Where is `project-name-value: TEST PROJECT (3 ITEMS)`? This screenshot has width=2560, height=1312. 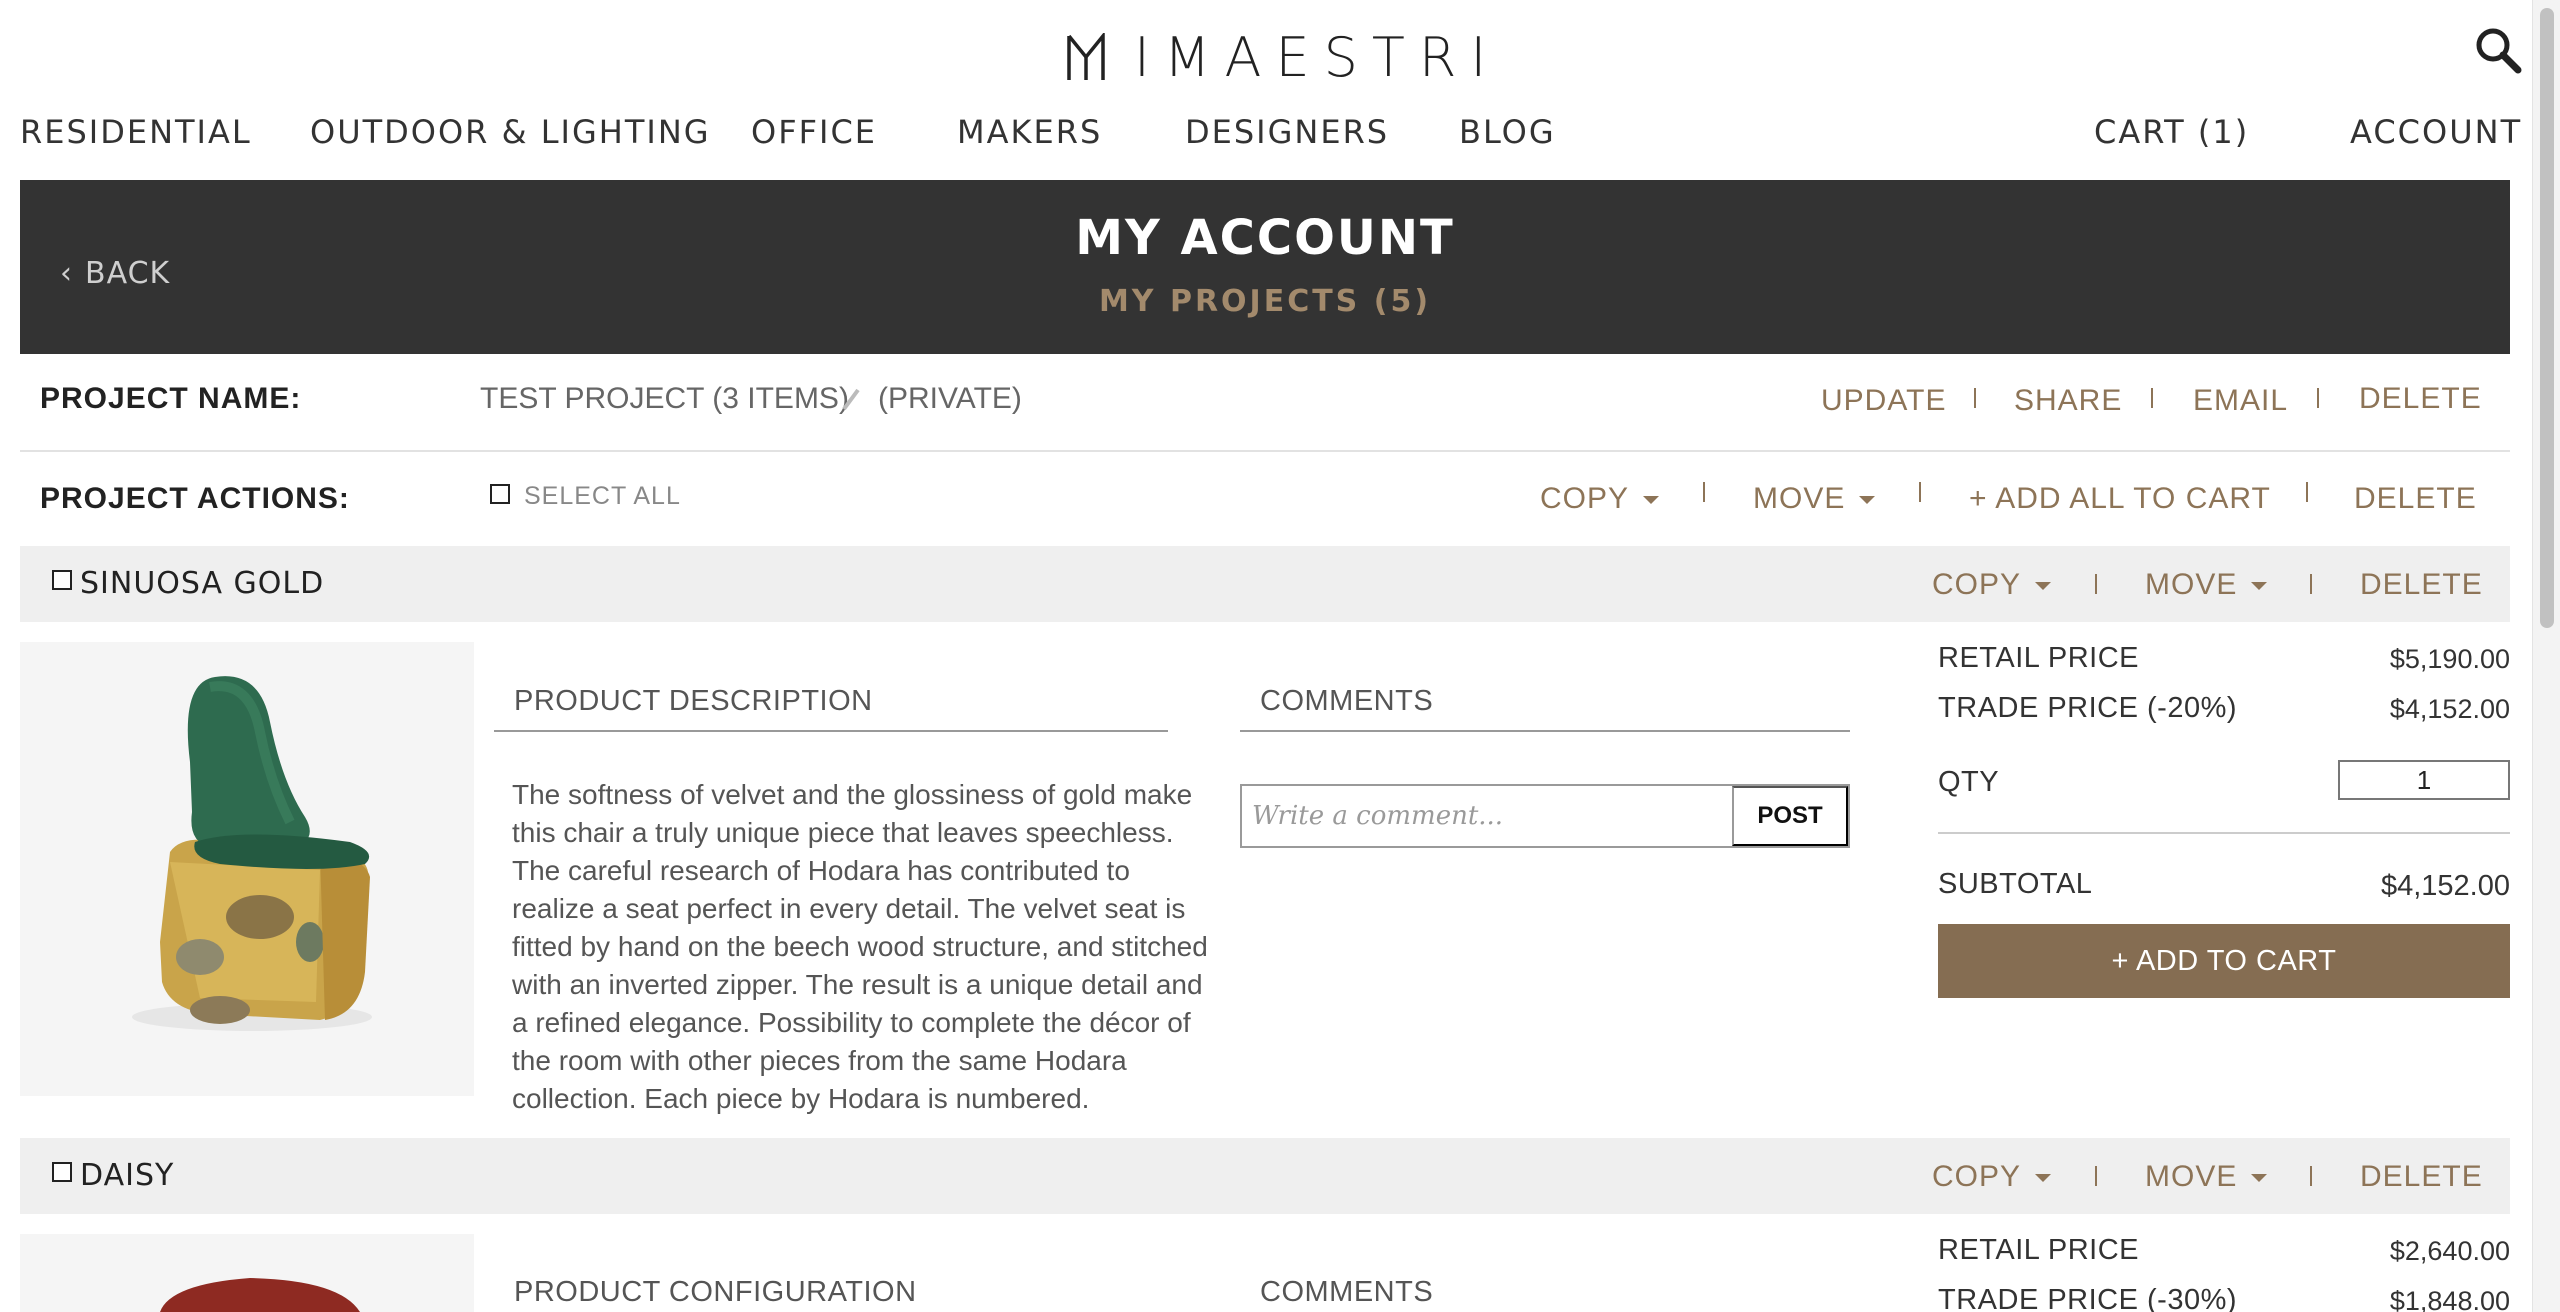 project-name-value: TEST PROJECT (3 ITEMS) is located at coordinates (664, 398).